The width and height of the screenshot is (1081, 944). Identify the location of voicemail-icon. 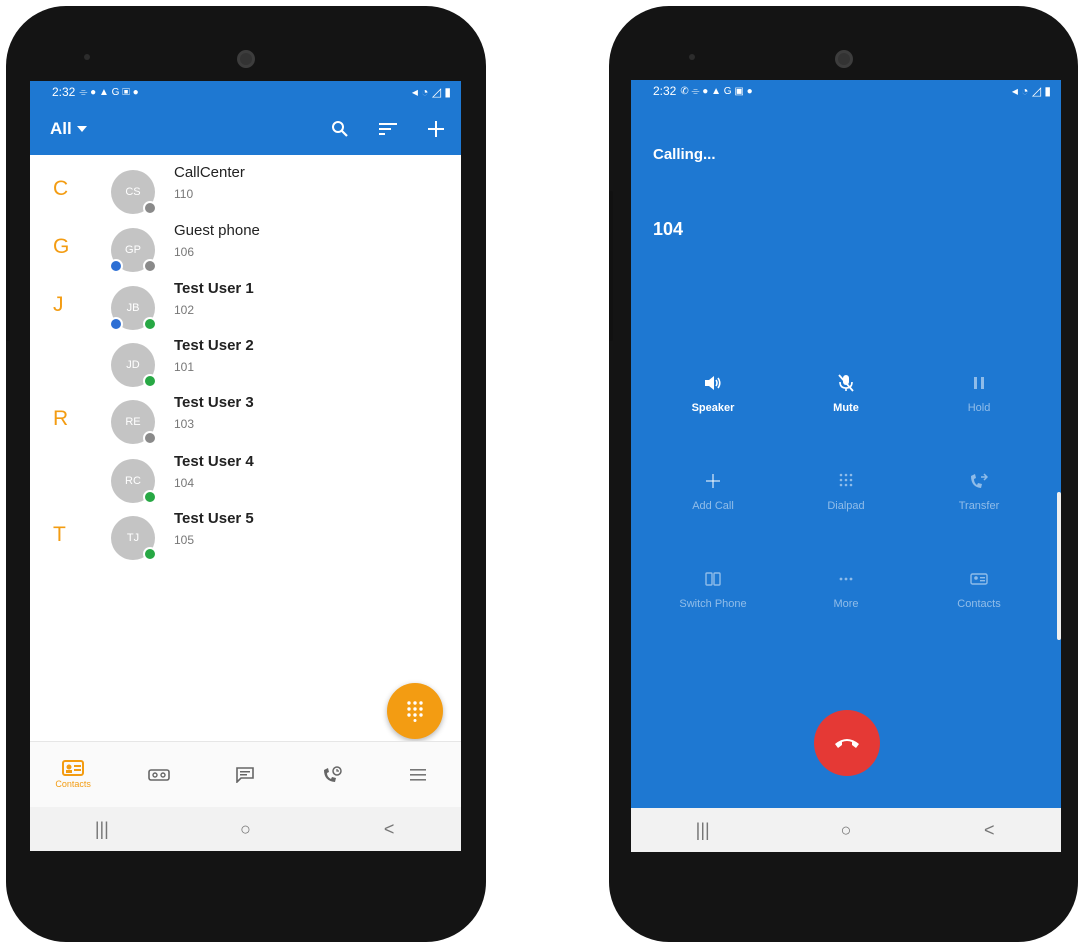
(159, 774).